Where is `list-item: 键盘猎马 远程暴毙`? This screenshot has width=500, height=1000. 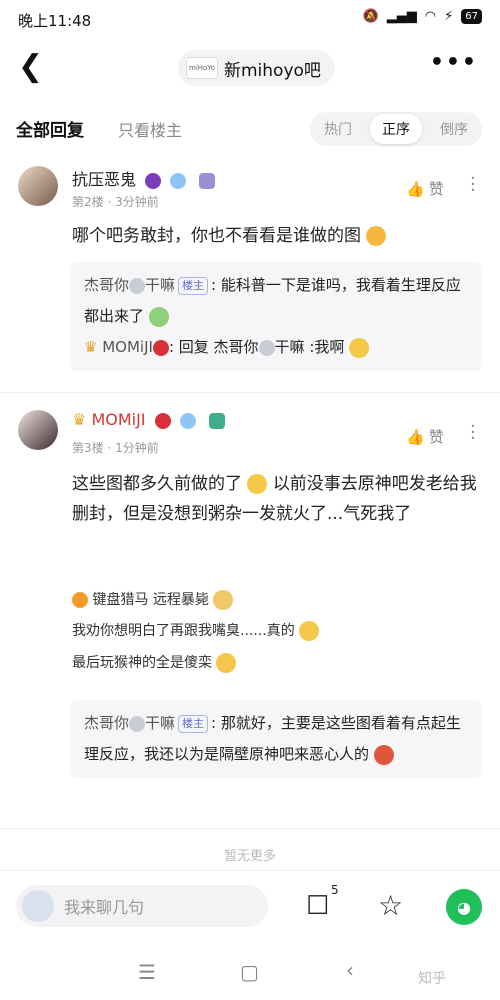 list-item: 键盘猎马 远程暴毙 is located at coordinates (262, 600).